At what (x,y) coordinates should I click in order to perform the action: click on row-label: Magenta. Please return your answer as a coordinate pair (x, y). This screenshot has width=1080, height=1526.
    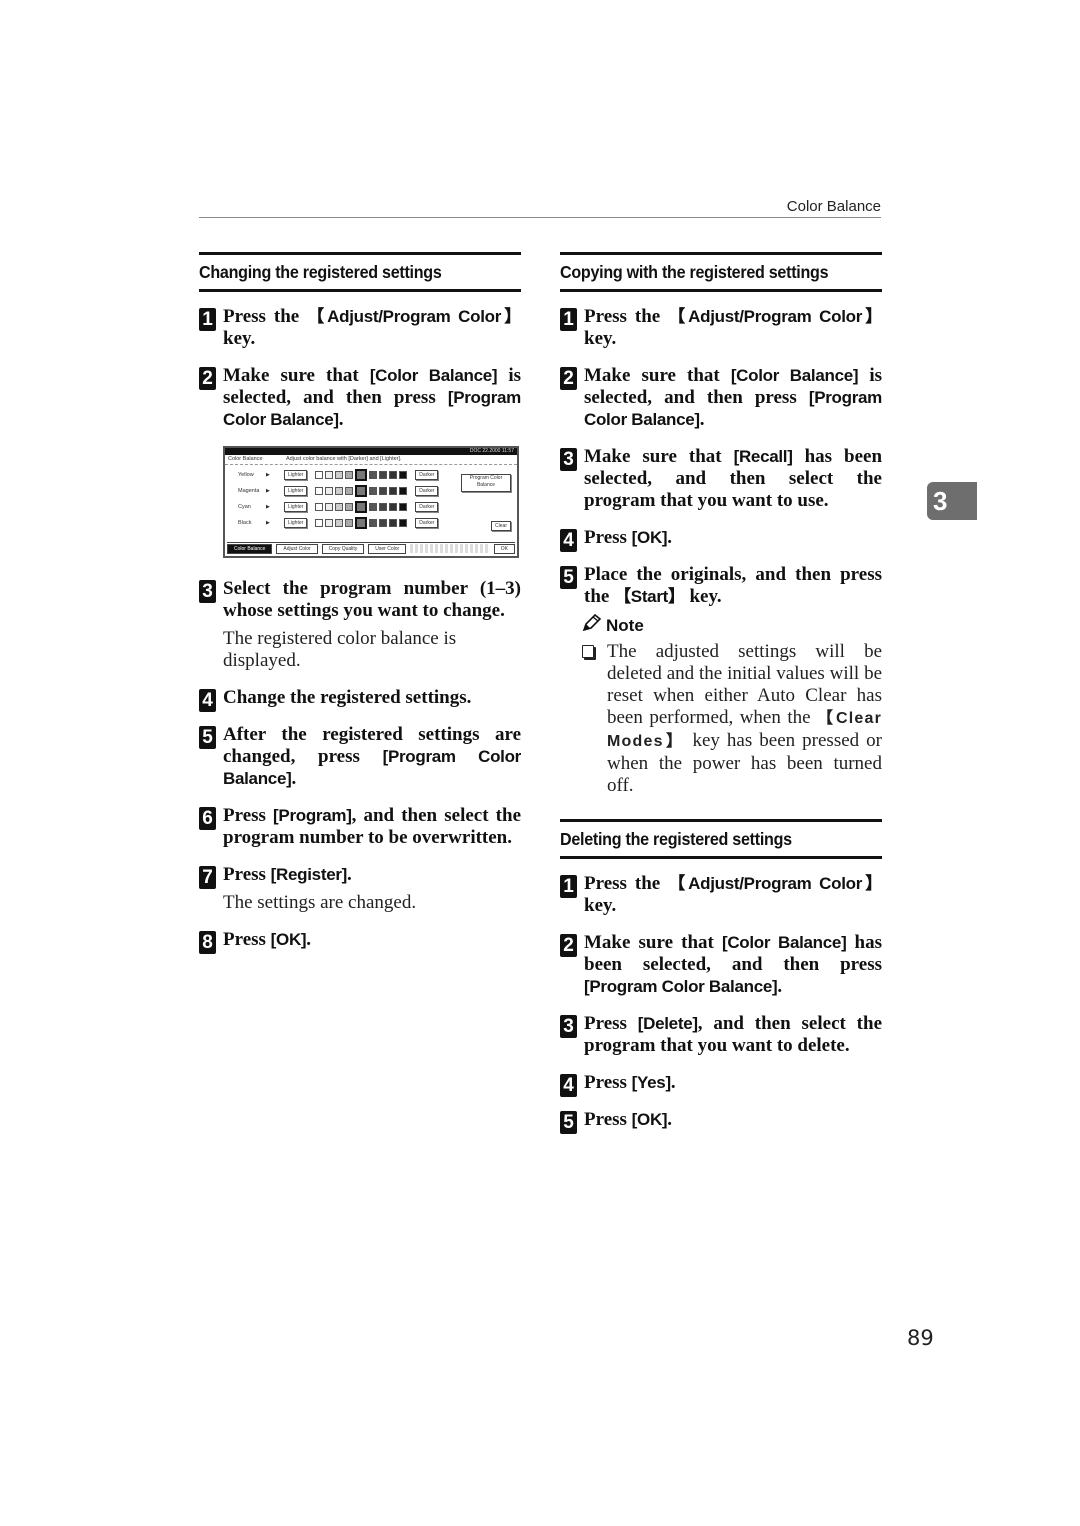
    Looking at the image, I should click on (249, 491).